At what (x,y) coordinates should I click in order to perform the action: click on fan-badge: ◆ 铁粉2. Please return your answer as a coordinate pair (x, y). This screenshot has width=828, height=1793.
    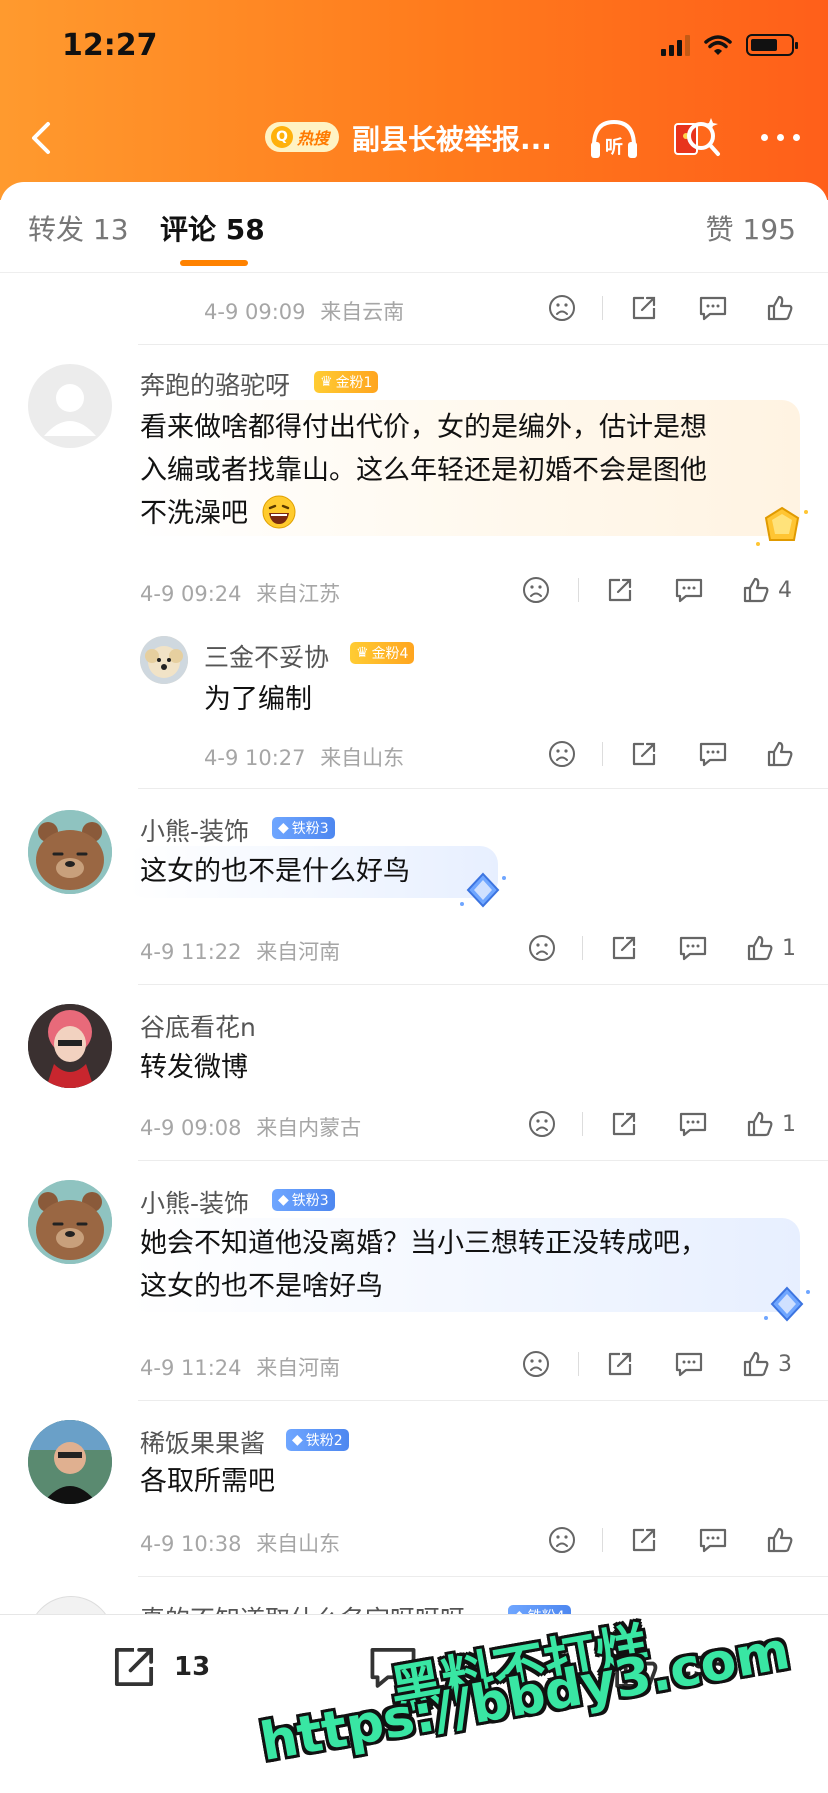
    Looking at the image, I should click on (317, 1440).